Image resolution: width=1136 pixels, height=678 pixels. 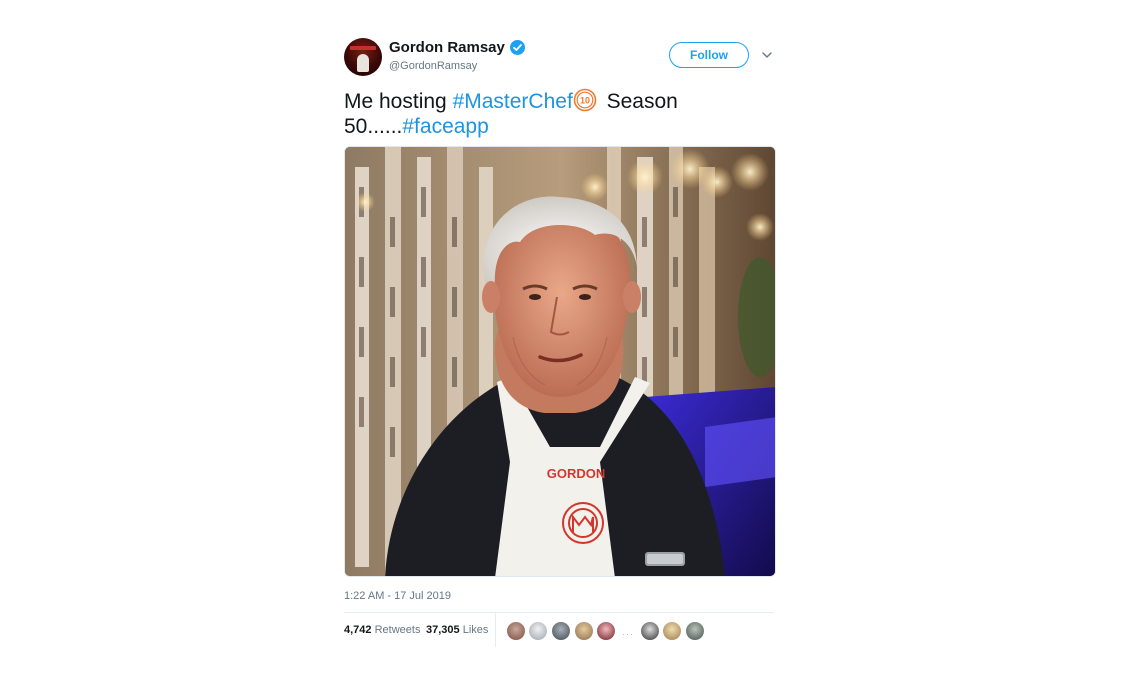 What do you see at coordinates (767, 55) in the screenshot?
I see `chevron-down-icon` at bounding box center [767, 55].